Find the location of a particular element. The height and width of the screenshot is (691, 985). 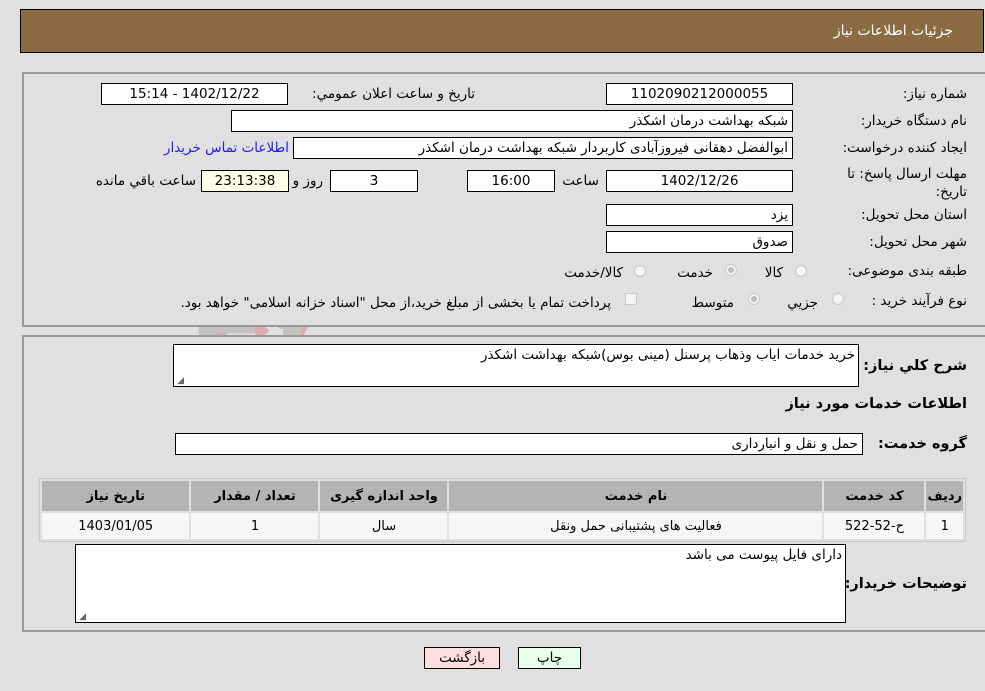

announce-datetime-label: تاریخ و ساعت اعلان عمومي: is located at coordinates (393, 94).